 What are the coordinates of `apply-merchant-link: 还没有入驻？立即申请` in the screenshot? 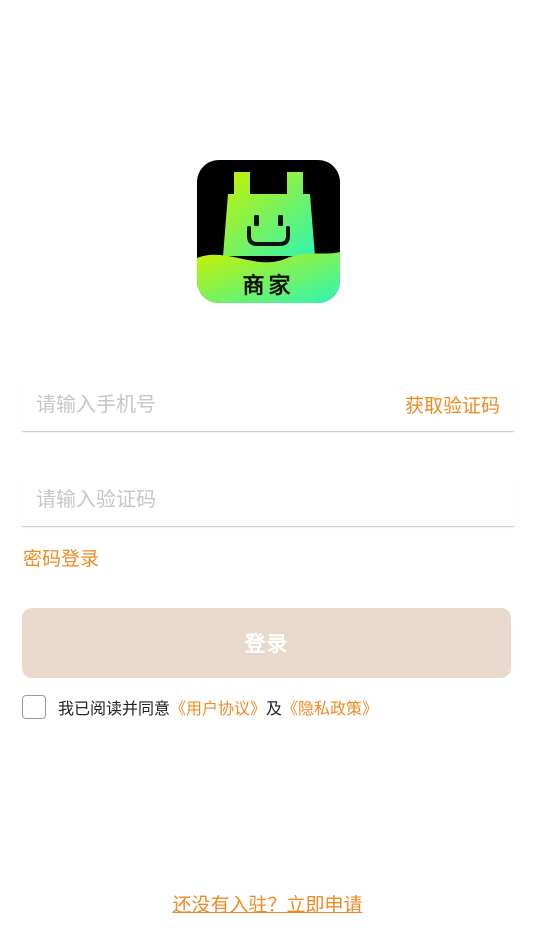 It's located at (267, 903).